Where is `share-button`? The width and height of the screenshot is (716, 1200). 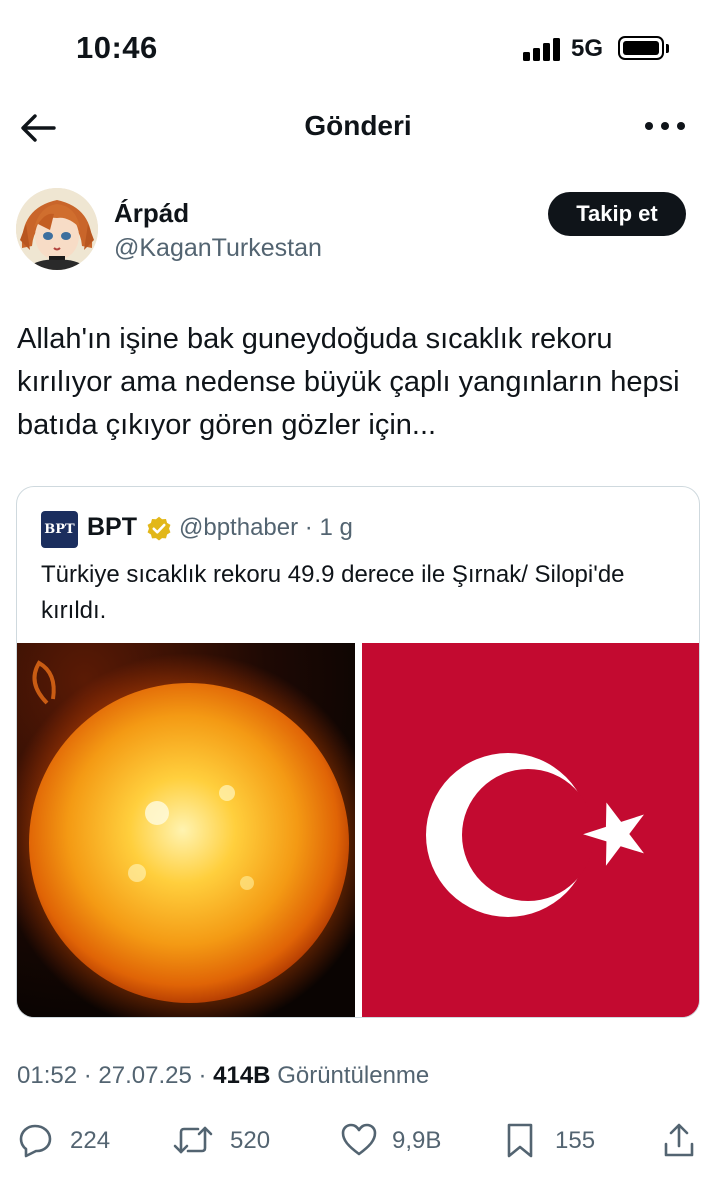 share-button is located at coordinates (680, 1140).